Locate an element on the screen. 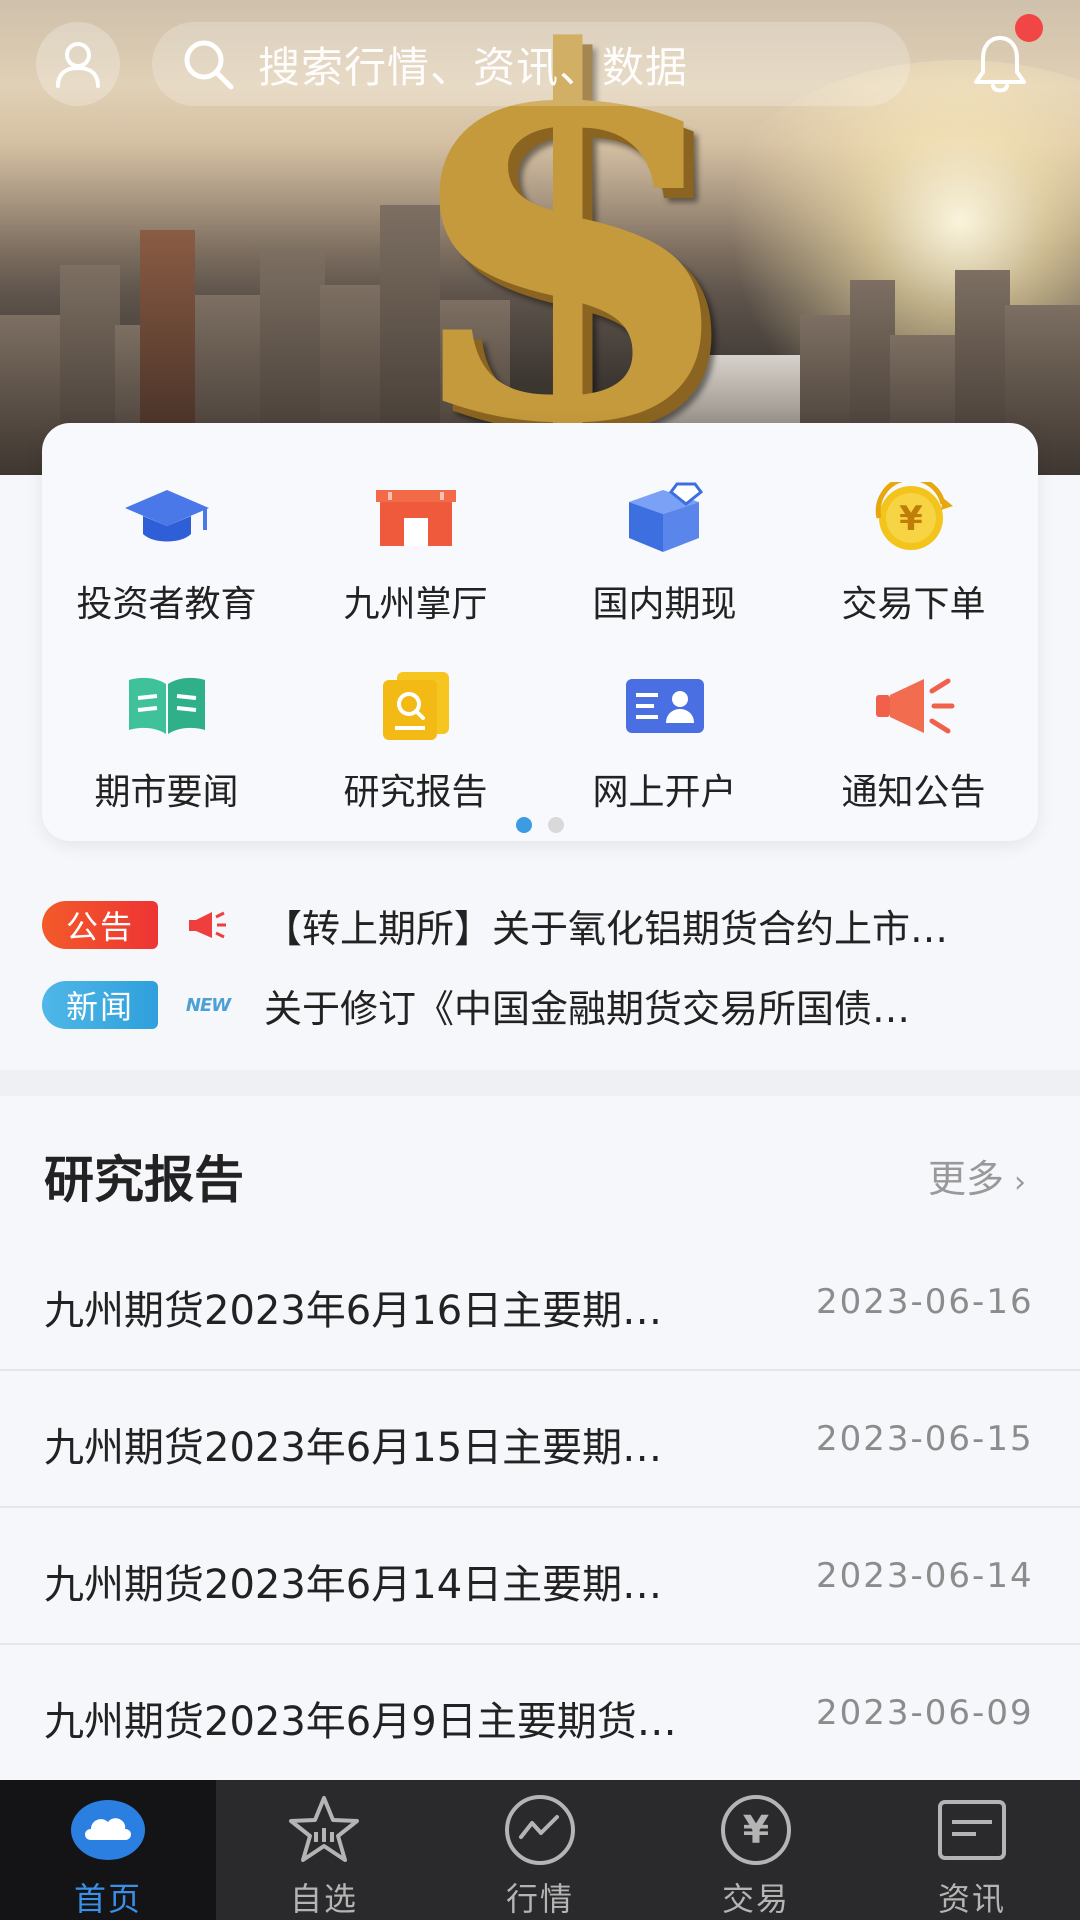 The image size is (1080, 1920). more-label: 更多 is located at coordinates (966, 1179).